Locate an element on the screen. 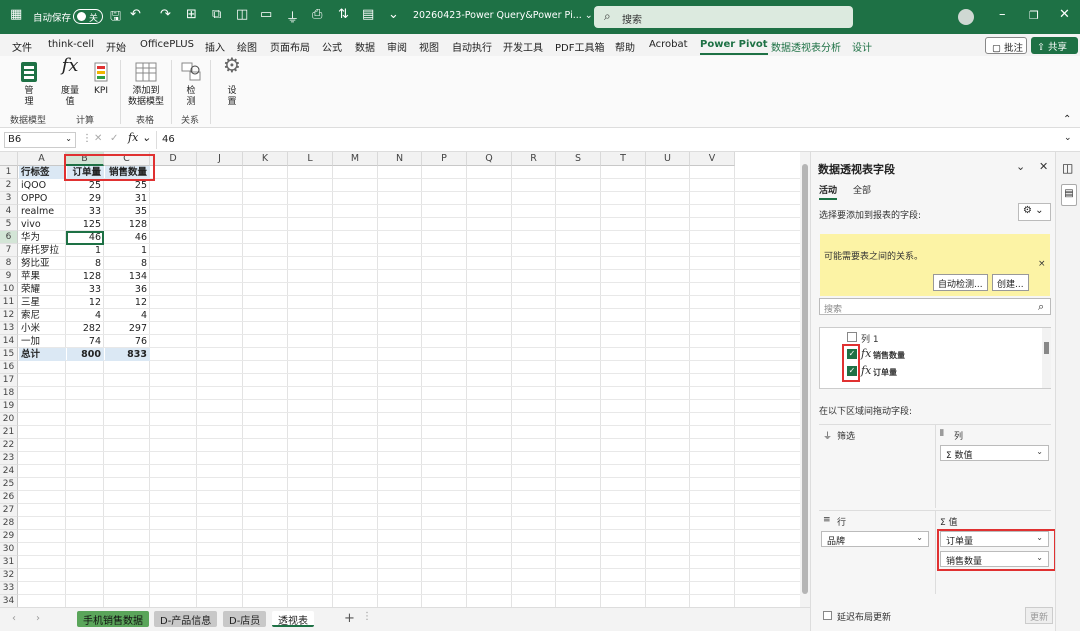  row-header-13: 13 is located at coordinates (9, 328).